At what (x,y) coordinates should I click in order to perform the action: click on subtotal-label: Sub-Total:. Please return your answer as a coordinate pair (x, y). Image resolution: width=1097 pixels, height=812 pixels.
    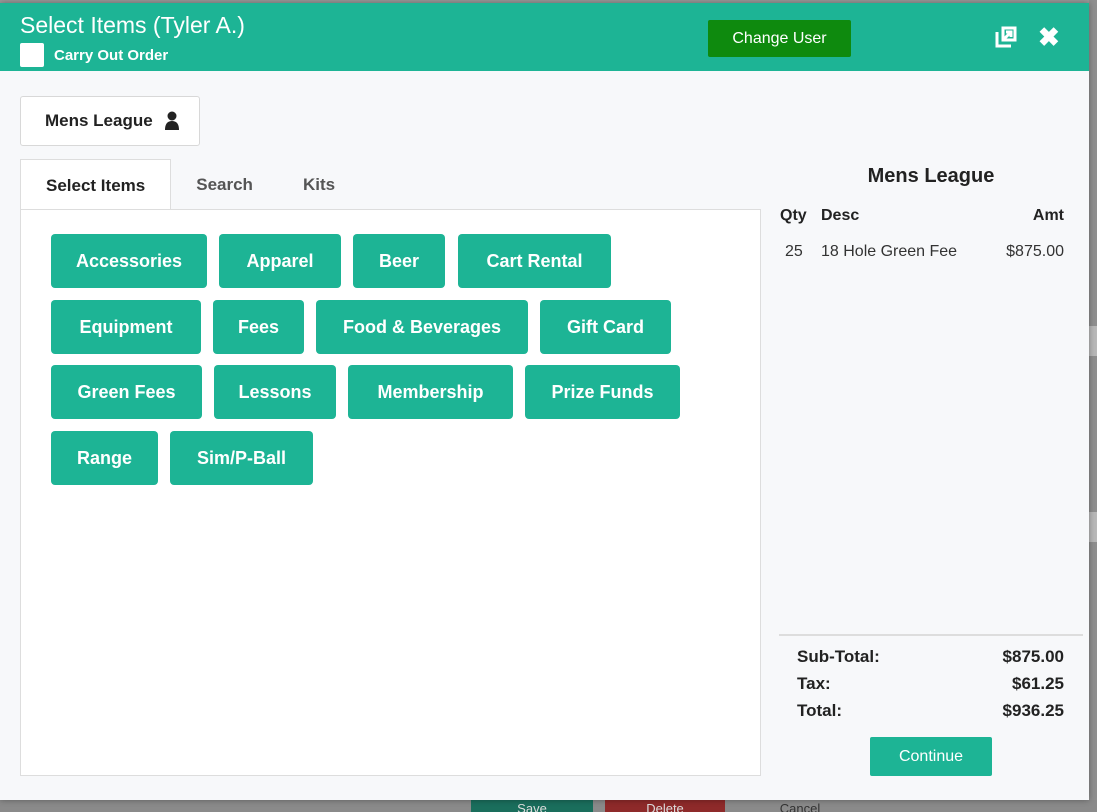
    Looking at the image, I should click on (838, 656).